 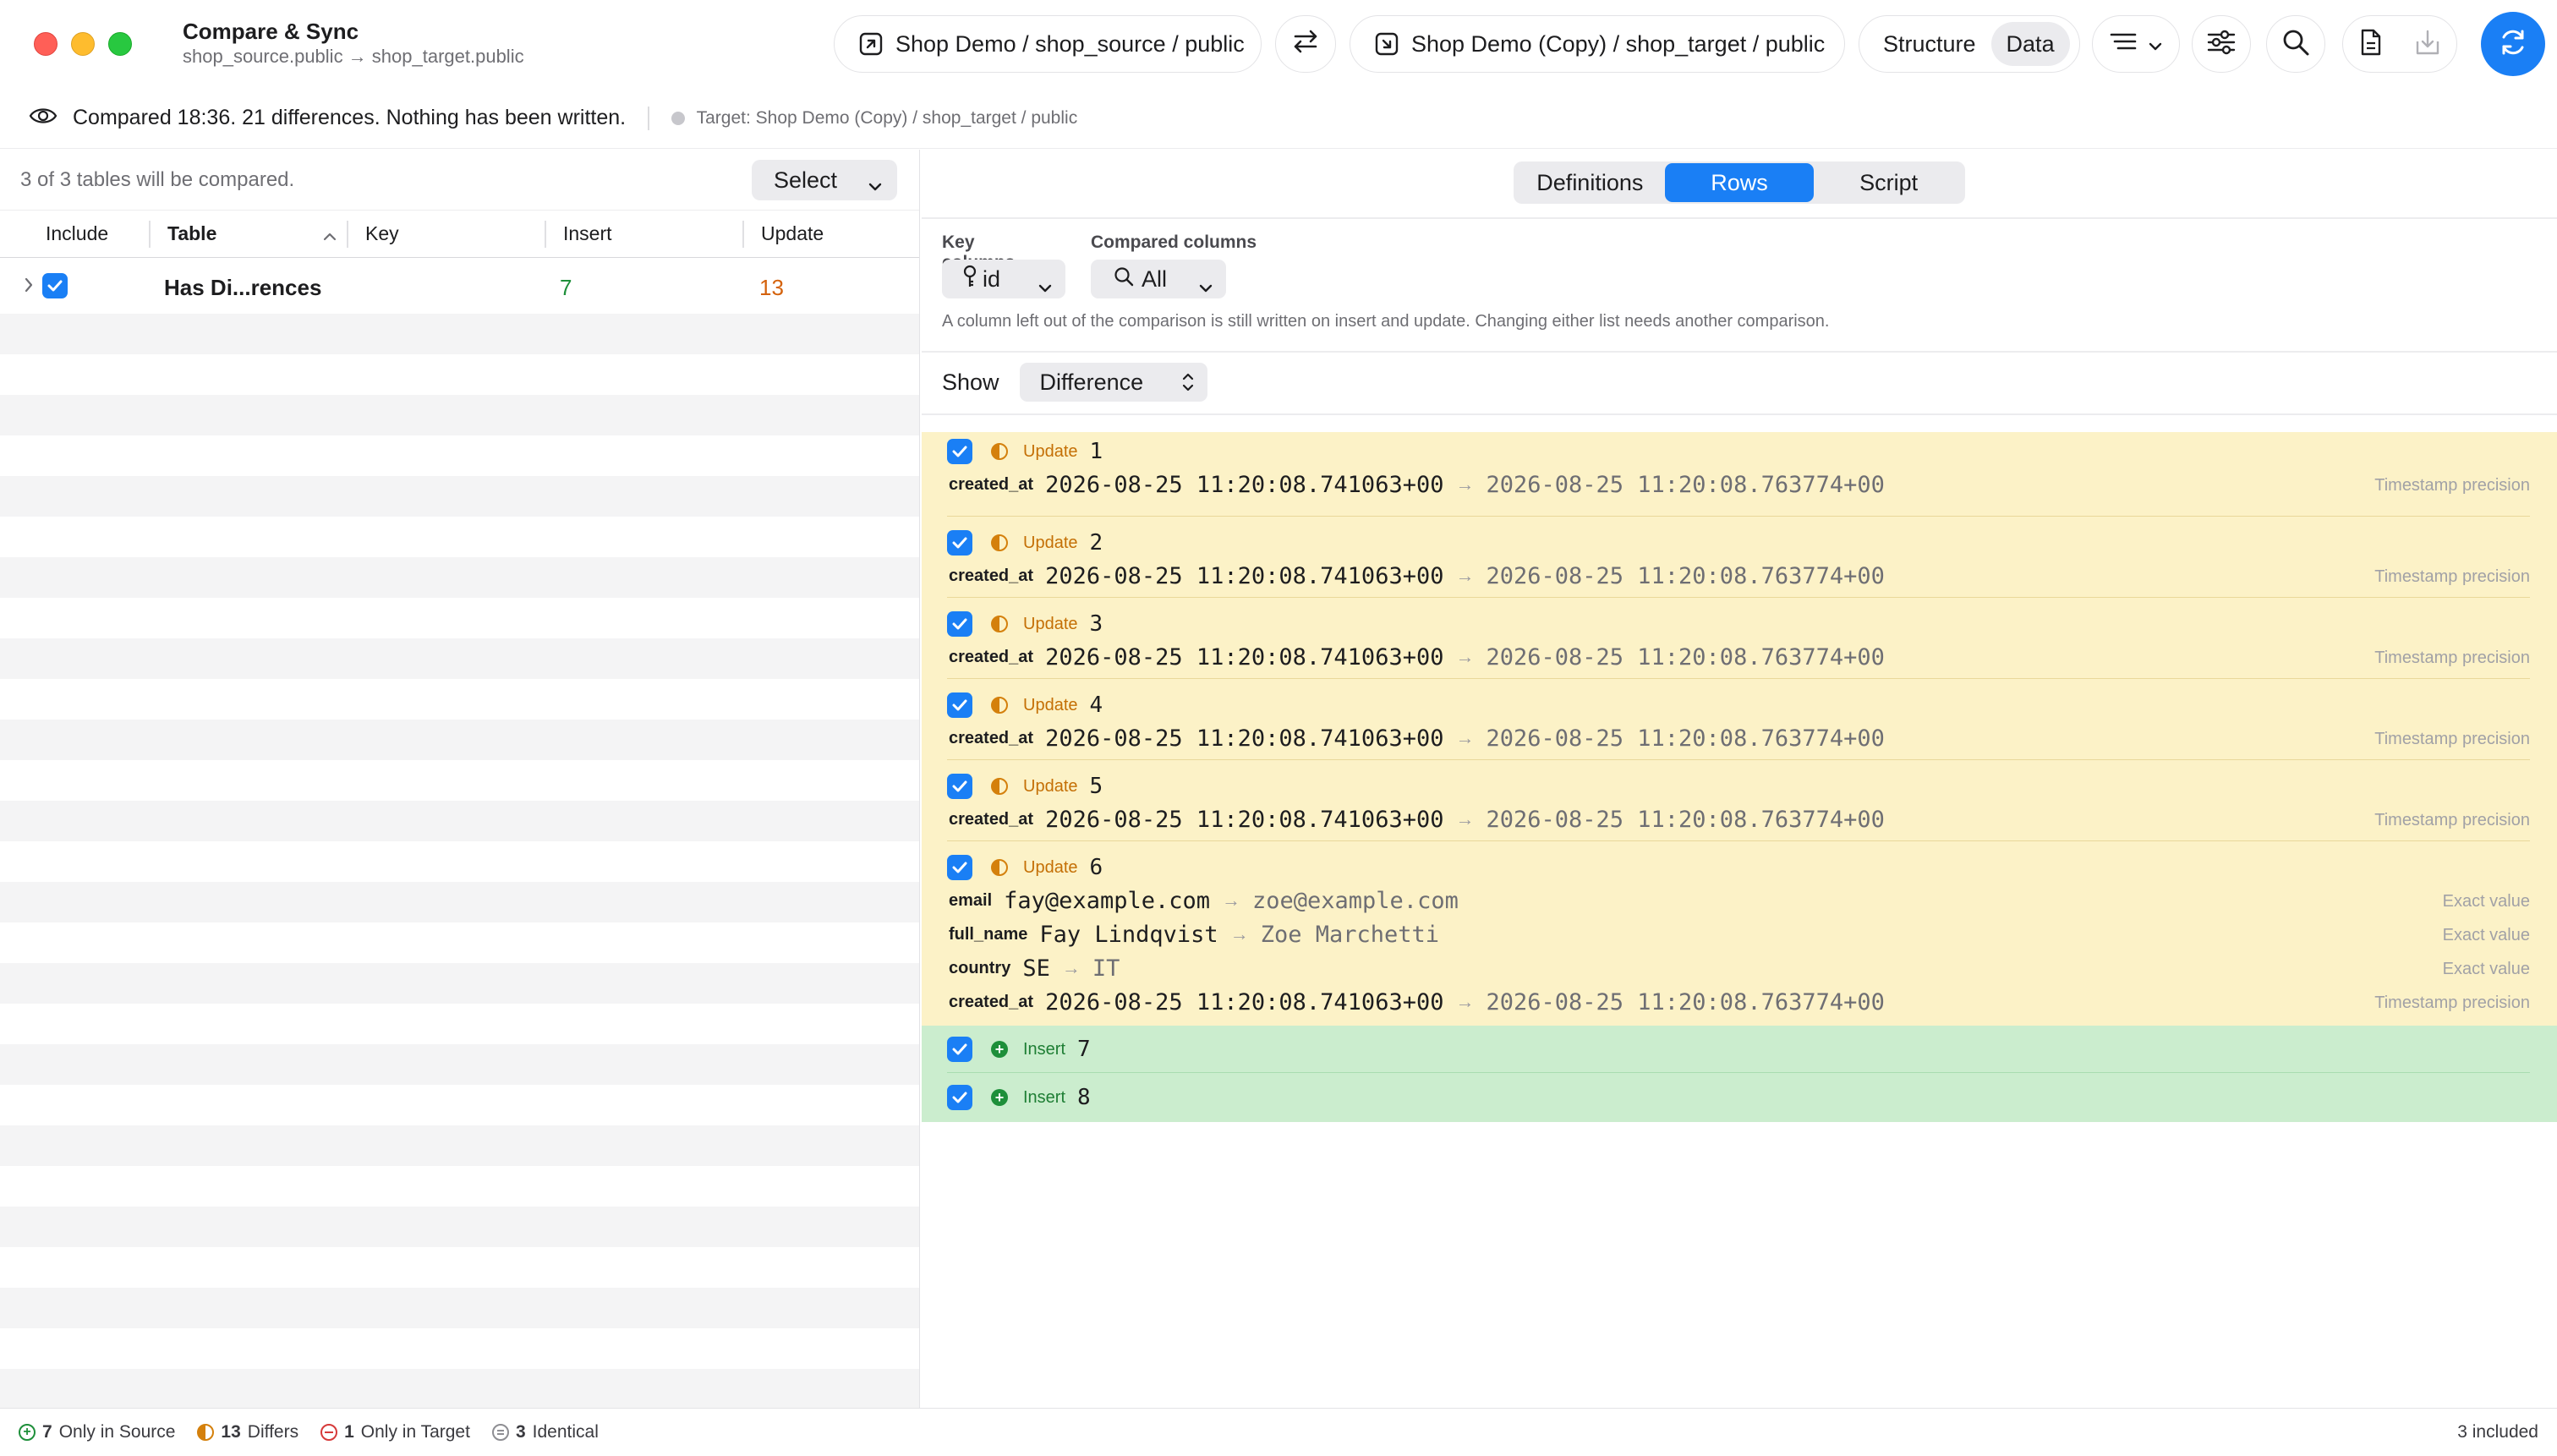 I want to click on row-id: 3, so click(x=1096, y=624).